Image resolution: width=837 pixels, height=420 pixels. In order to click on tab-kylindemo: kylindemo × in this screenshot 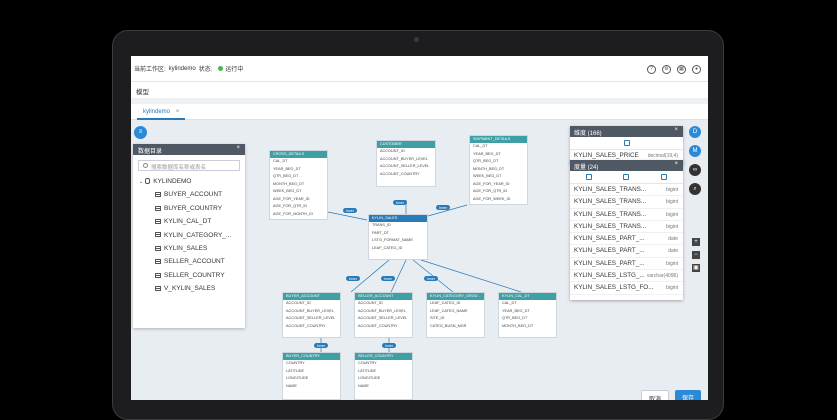, I will do `click(161, 112)`.